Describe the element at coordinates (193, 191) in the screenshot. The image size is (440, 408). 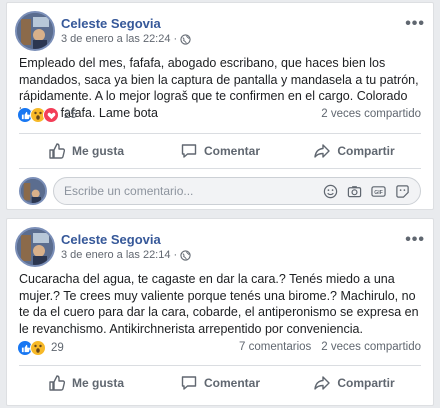
I see `comment-input` at that location.